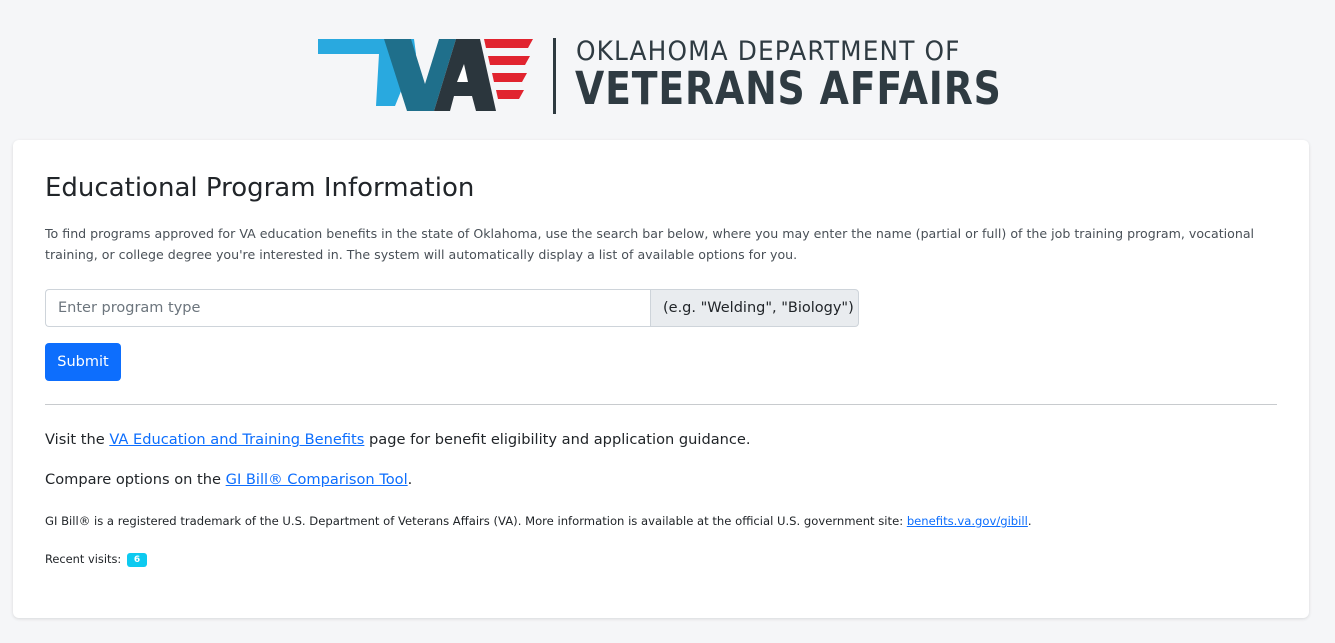 This screenshot has width=1335, height=643. I want to click on search-input-group: (e.g. "Welding", "Biology"), so click(452, 308).